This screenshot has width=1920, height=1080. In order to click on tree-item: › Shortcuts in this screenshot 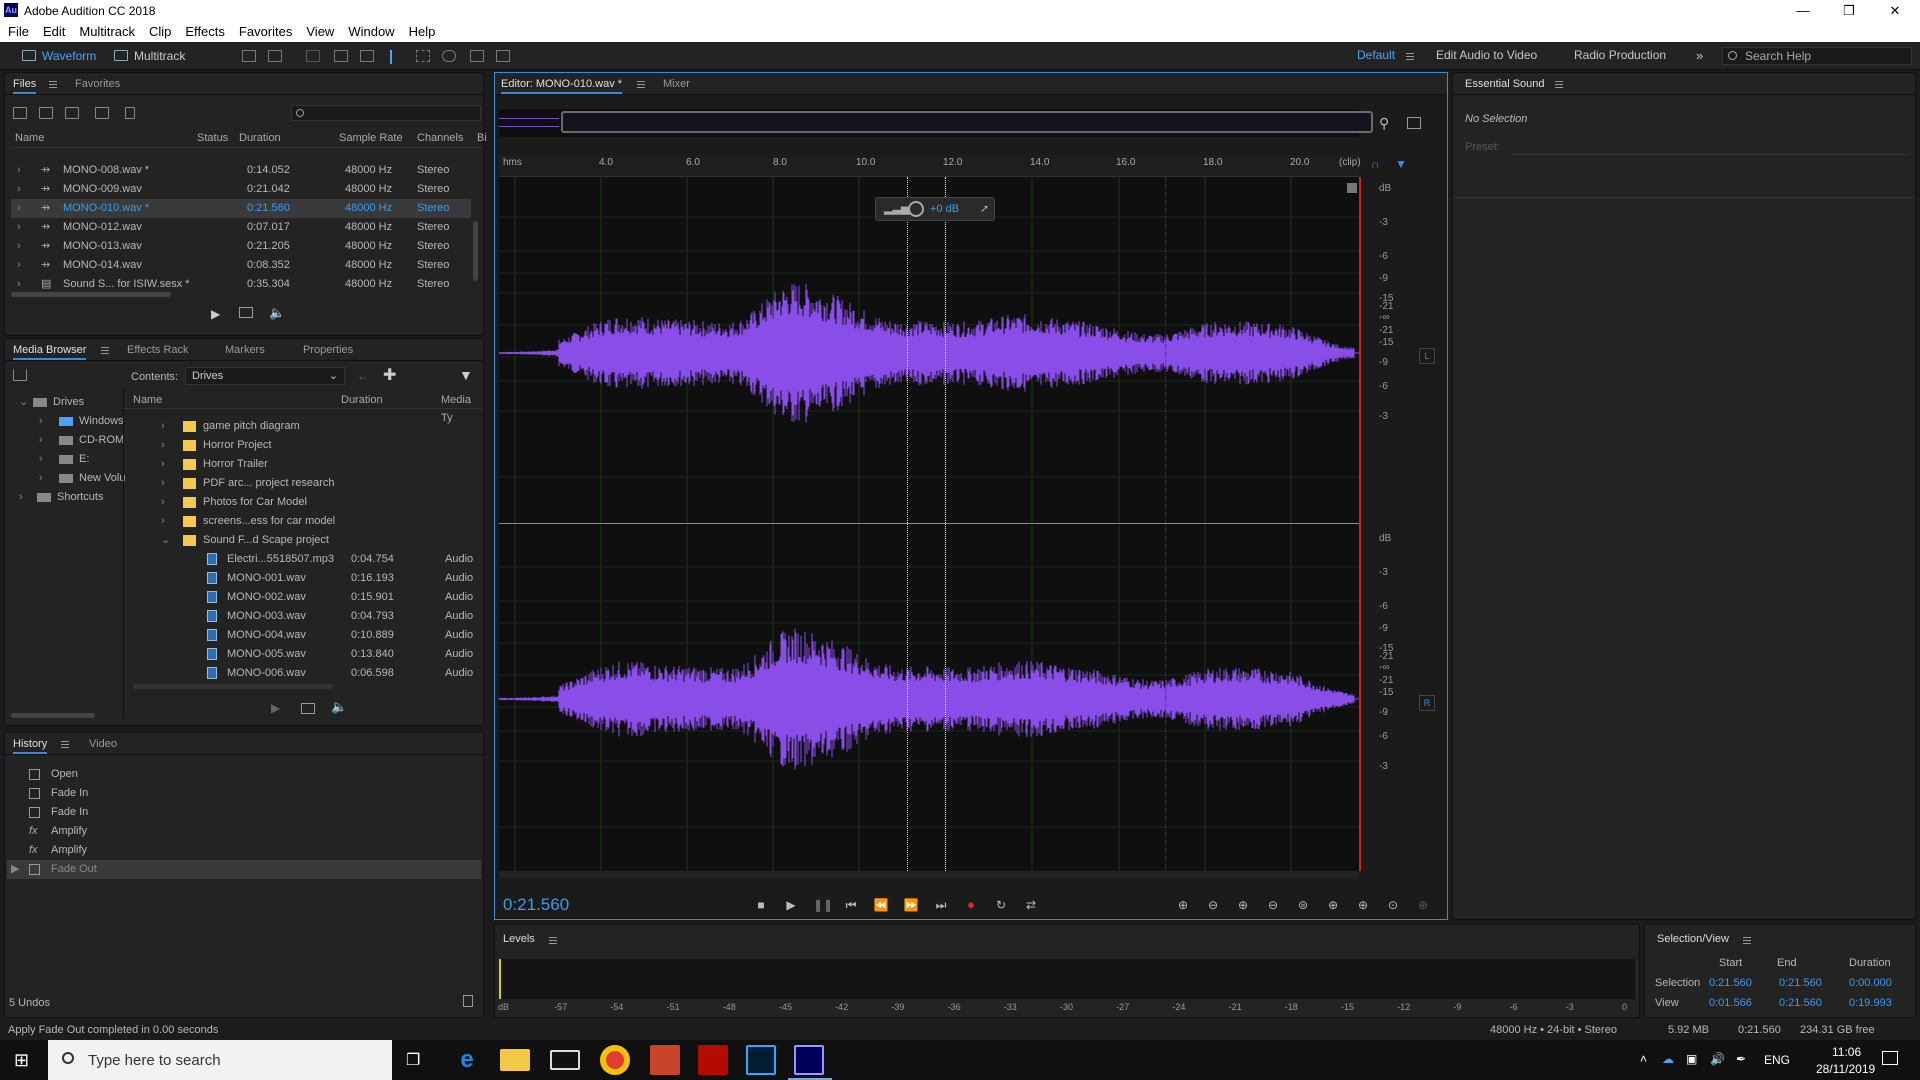, I will do `click(64, 497)`.